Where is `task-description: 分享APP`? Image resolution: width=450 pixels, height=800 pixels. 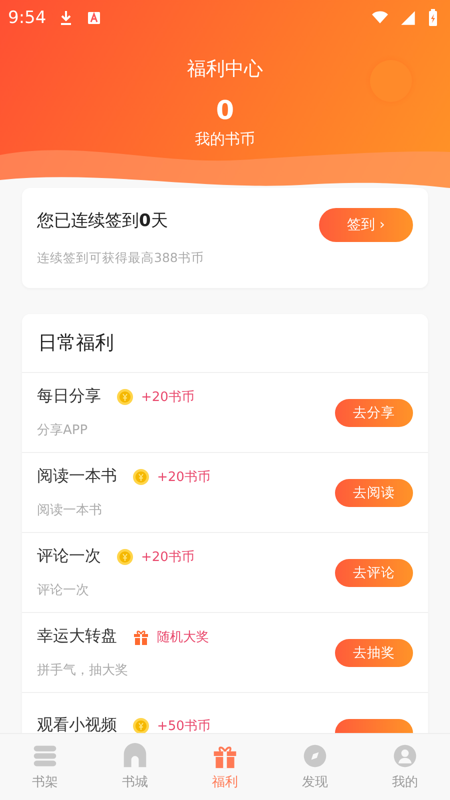 task-description: 分享APP is located at coordinates (63, 430).